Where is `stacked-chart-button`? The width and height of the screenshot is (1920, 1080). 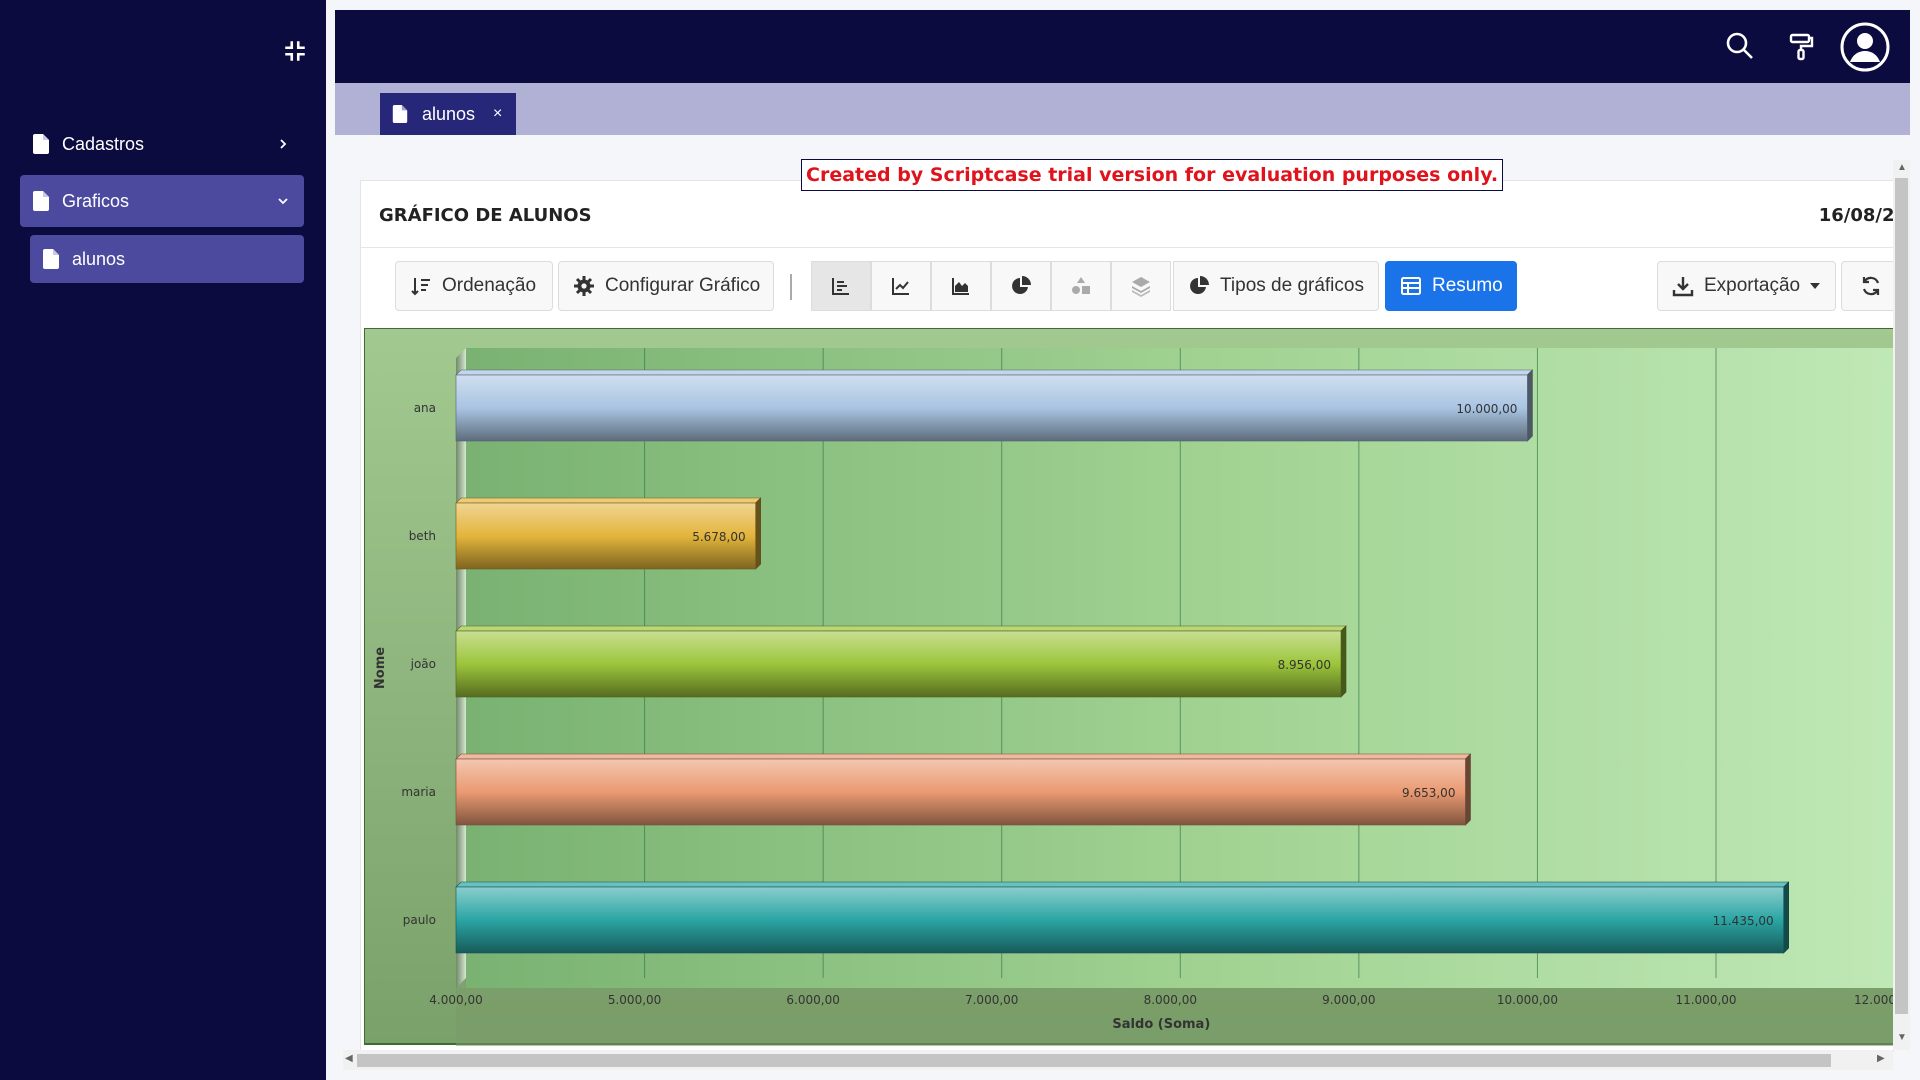
stacked-chart-button is located at coordinates (1141, 286).